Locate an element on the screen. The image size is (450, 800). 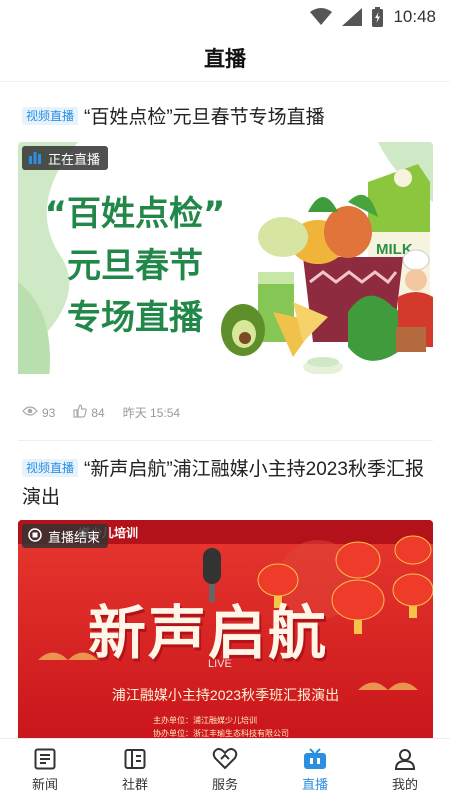
eye-icon is located at coordinates (30, 412).